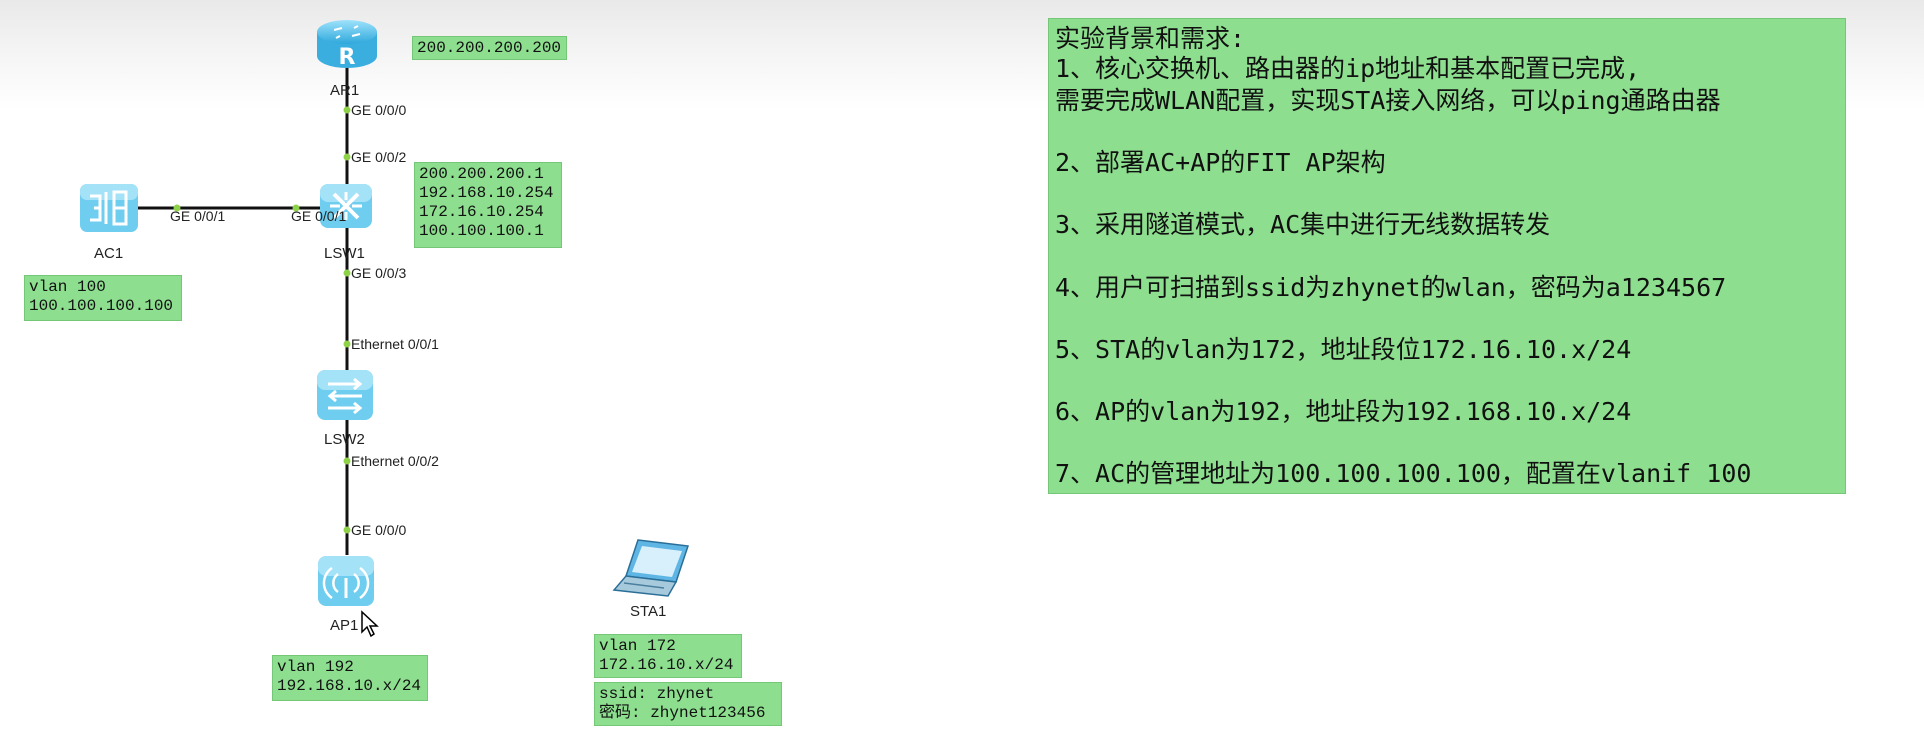  Describe the element at coordinates (486, 193) in the screenshot. I see `note-line: 192.168.10.254` at that location.